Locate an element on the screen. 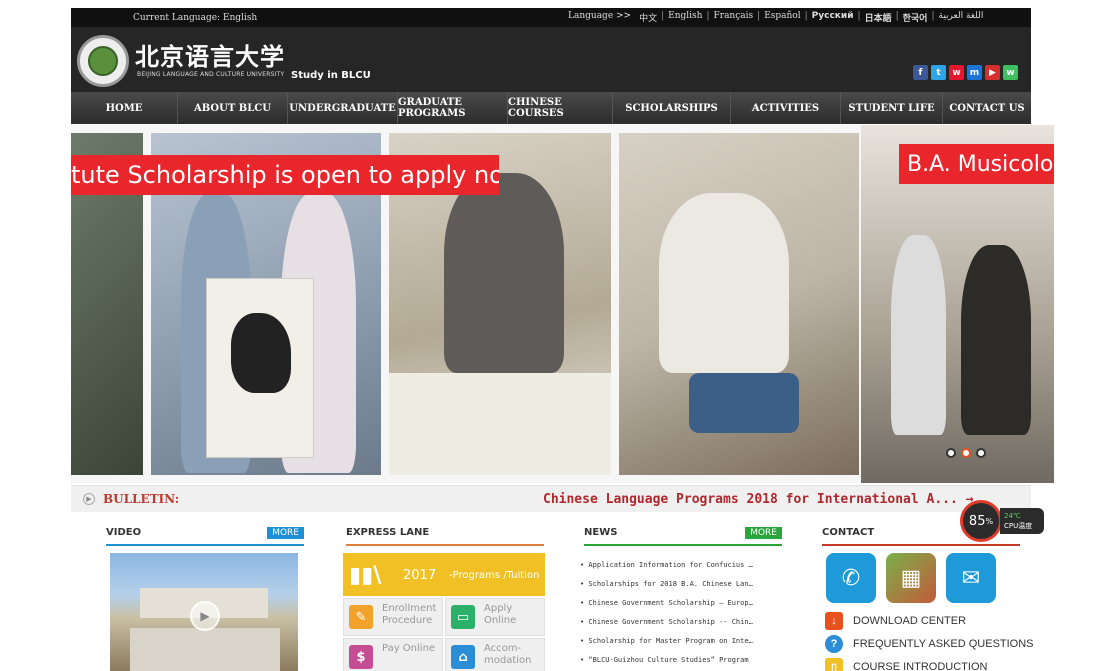 The image size is (1103, 671). video-more-button: MORE is located at coordinates (285, 533).